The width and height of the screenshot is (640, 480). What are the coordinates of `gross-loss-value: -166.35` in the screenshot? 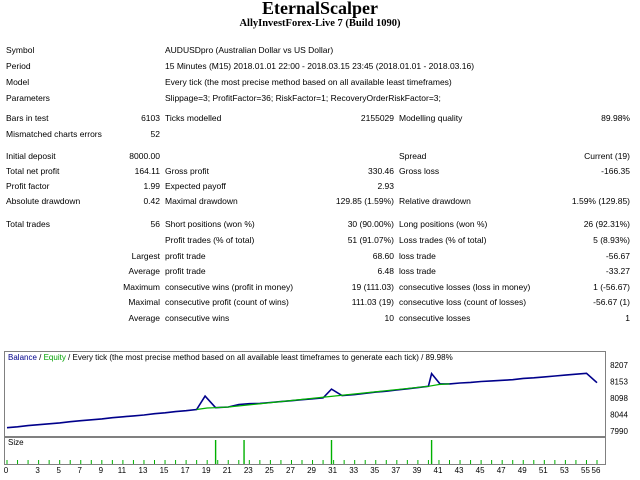 It's located at (615, 171).